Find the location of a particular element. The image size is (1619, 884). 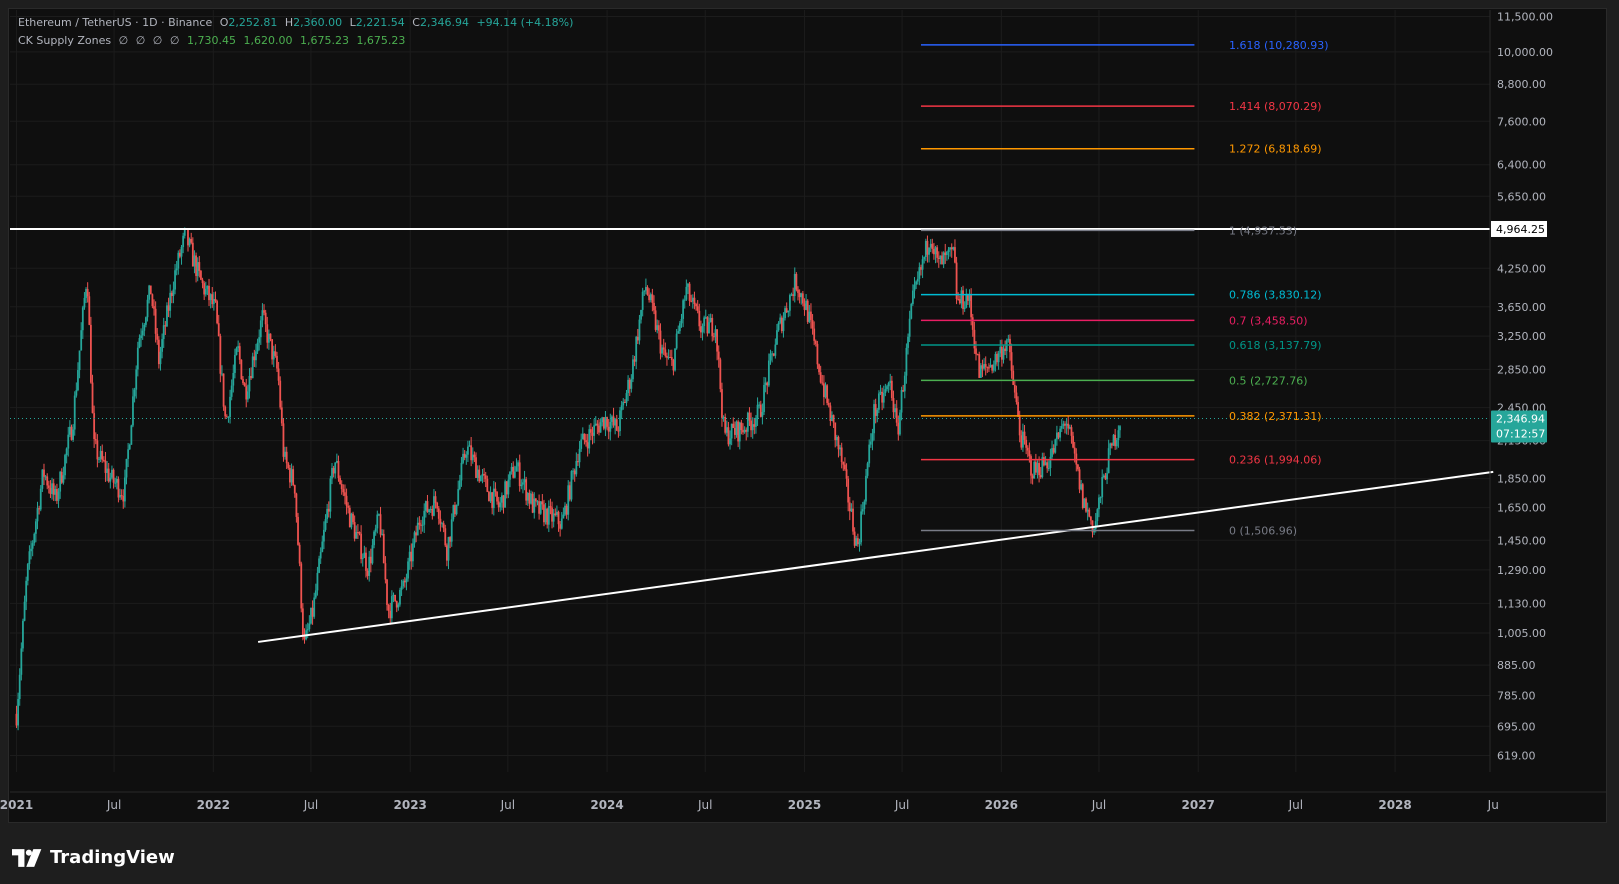

fib-level-label: 1.272 (6,818.69) is located at coordinates (1275, 149).